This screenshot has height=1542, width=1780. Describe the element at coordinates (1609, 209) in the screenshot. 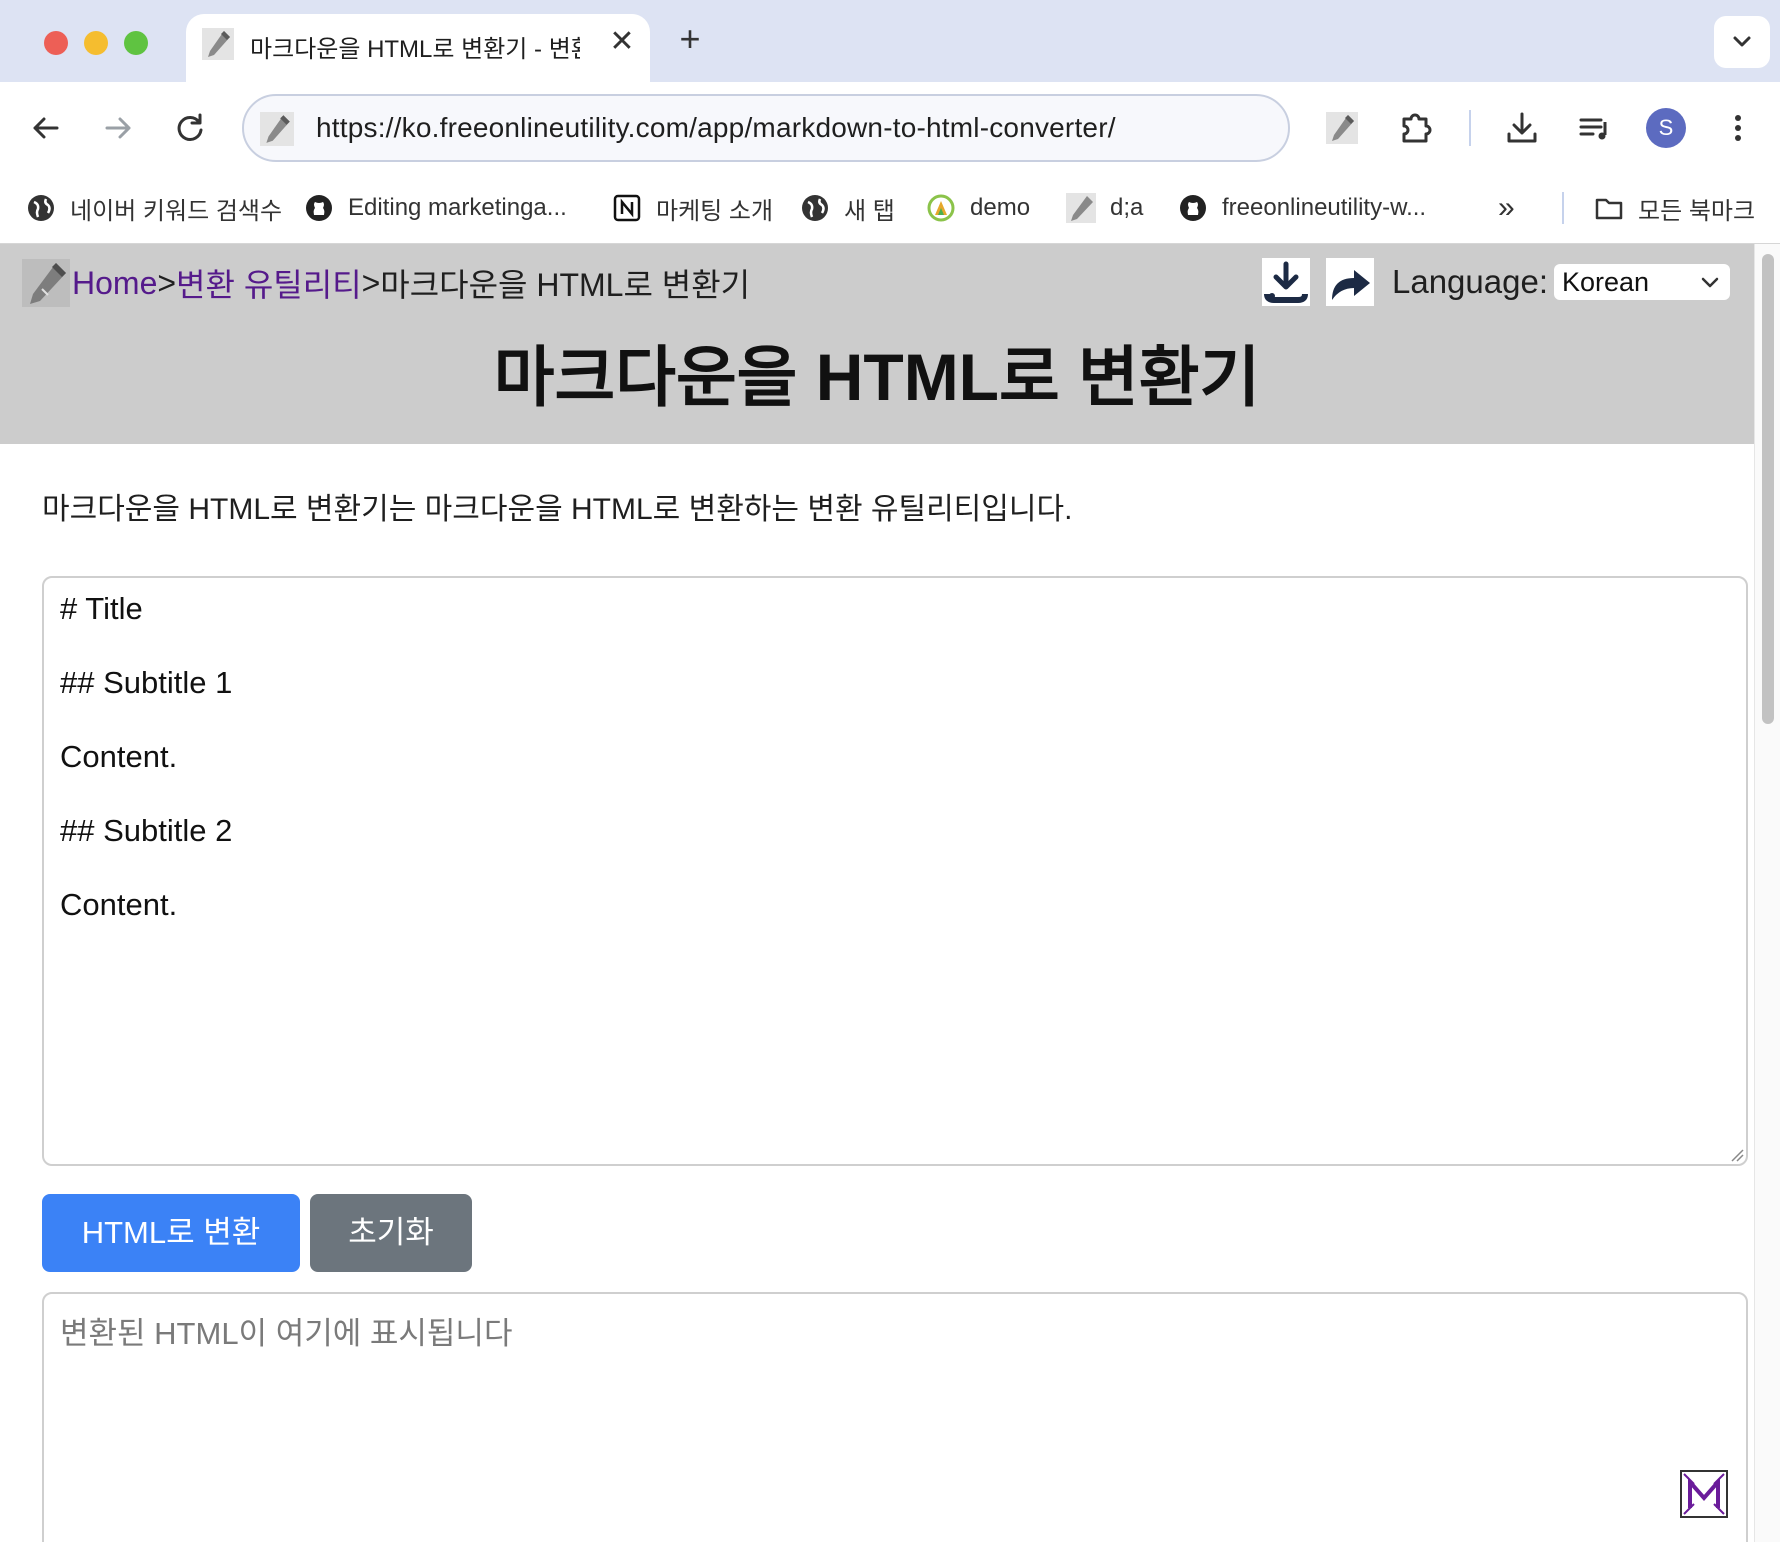

I see `folder-icon` at that location.